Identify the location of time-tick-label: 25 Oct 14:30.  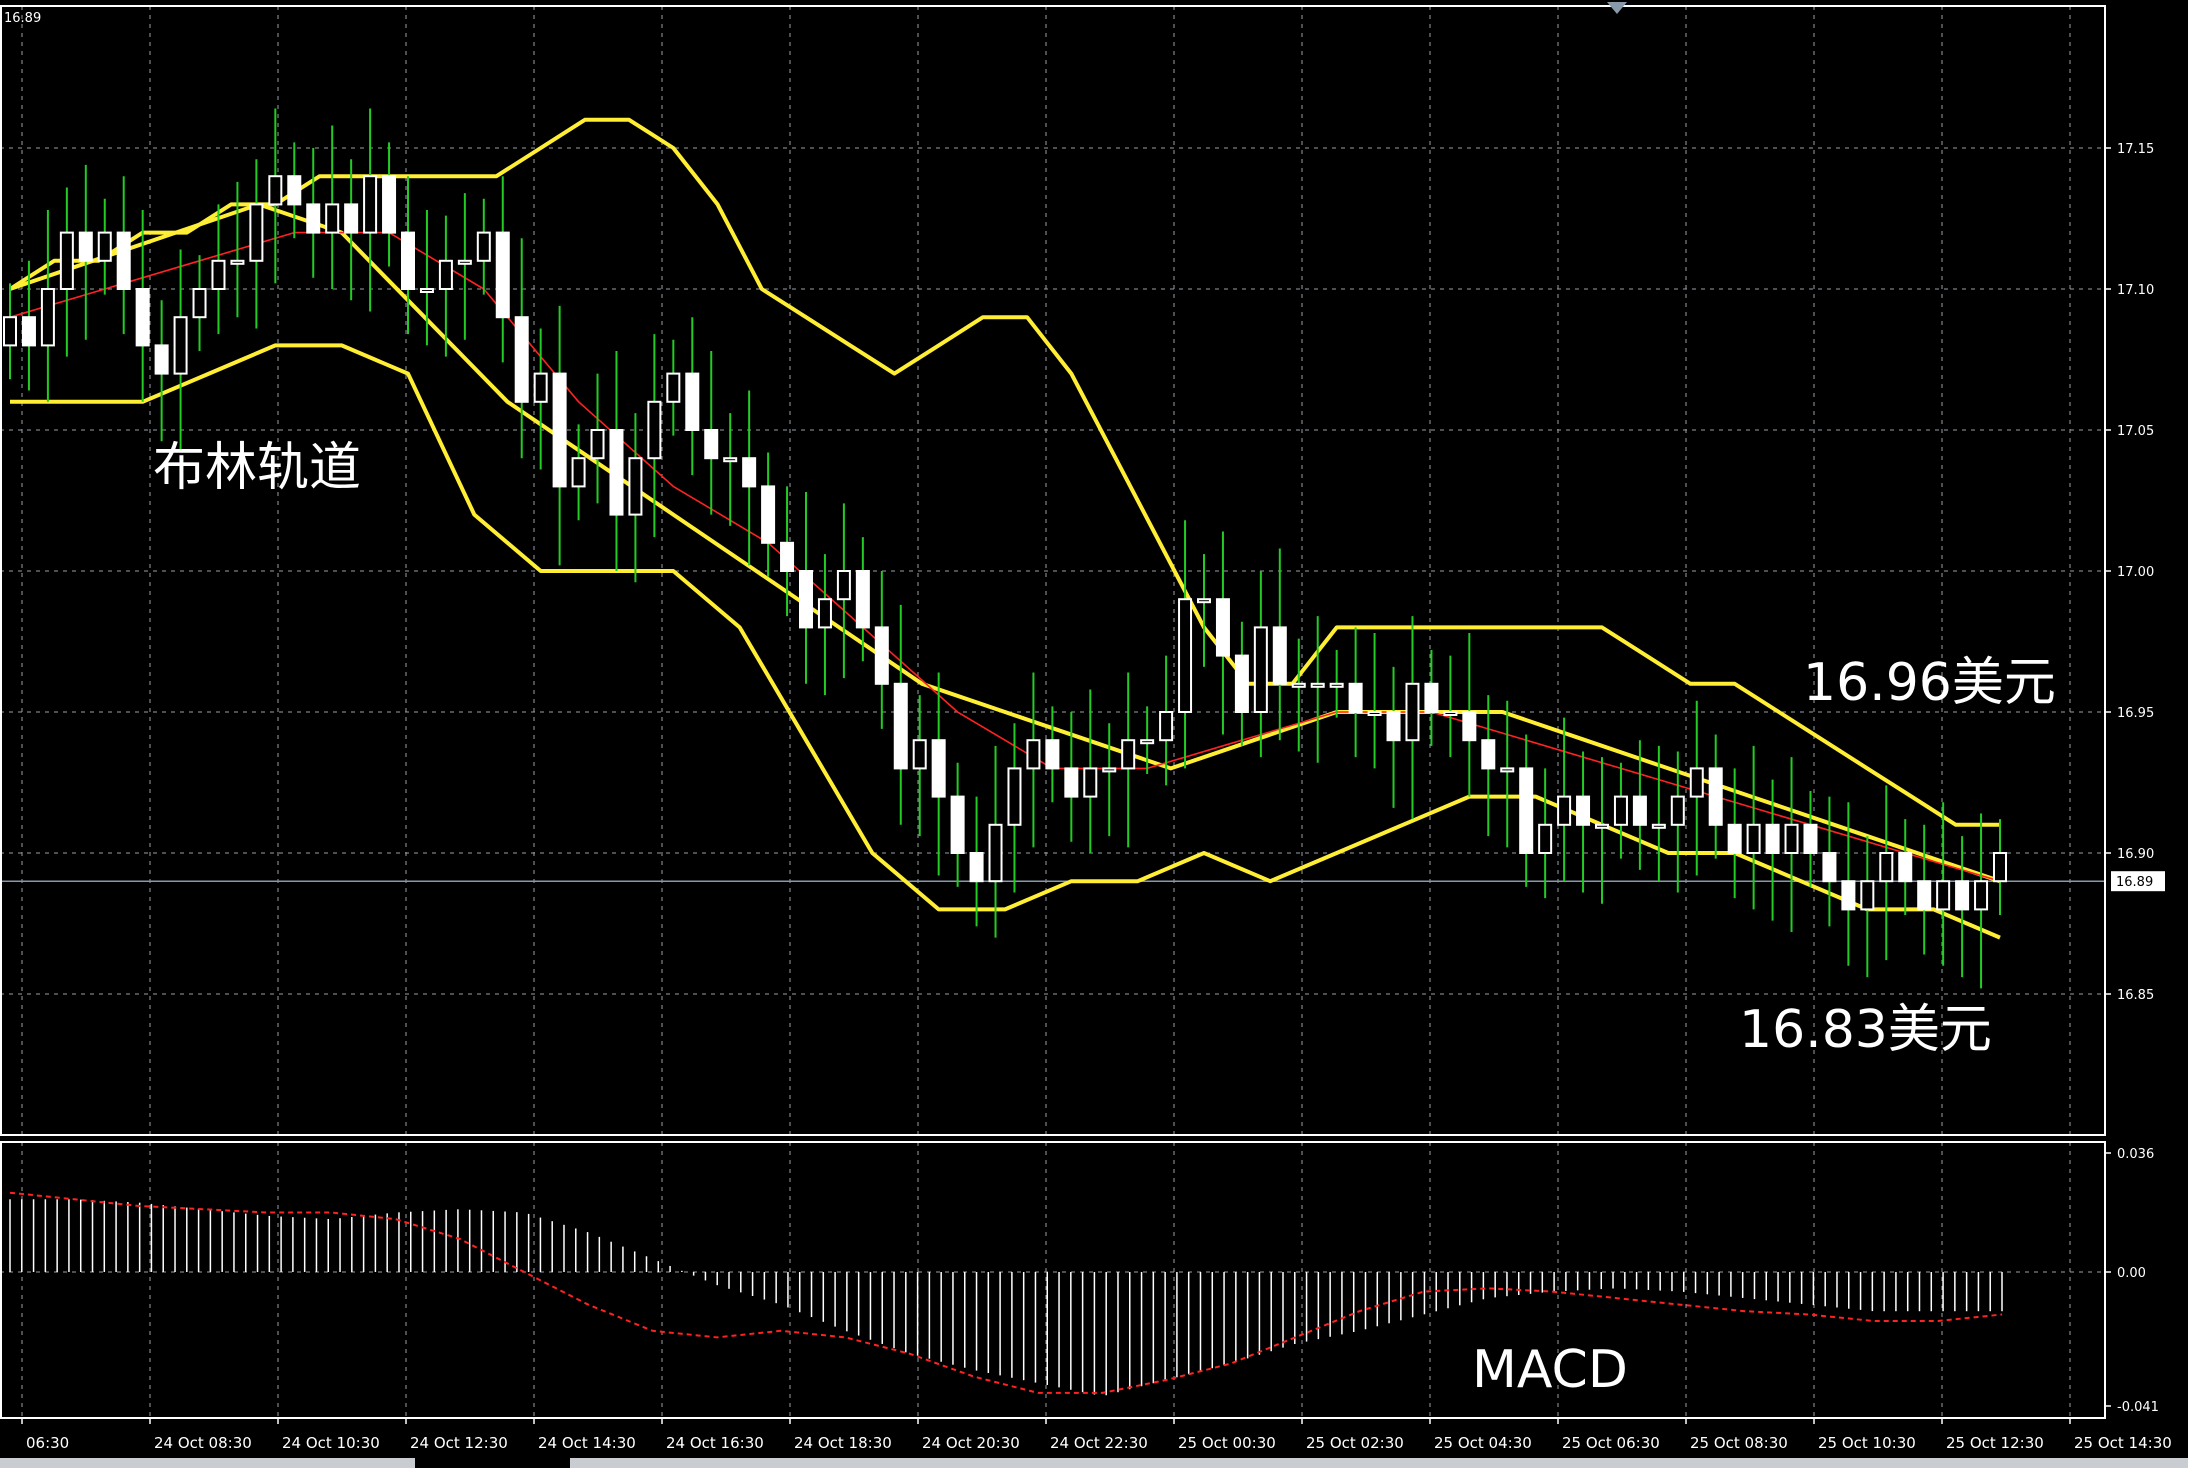
(2123, 1443).